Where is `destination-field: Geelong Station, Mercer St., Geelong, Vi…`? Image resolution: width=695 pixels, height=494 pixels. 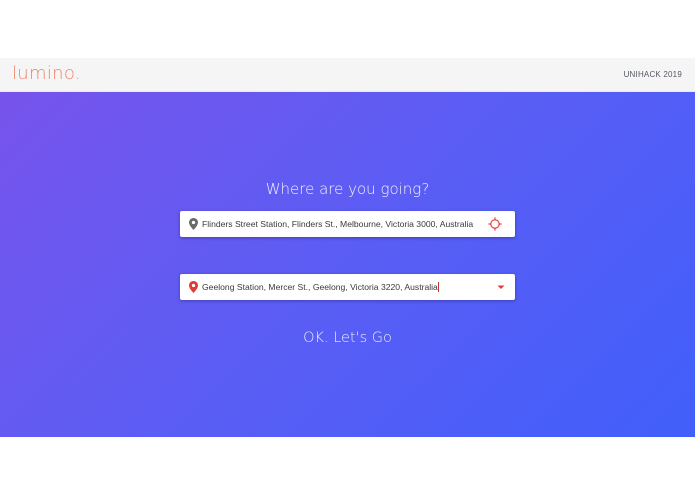
destination-field: Geelong Station, Mercer St., Geelong, Vi… is located at coordinates (347, 287).